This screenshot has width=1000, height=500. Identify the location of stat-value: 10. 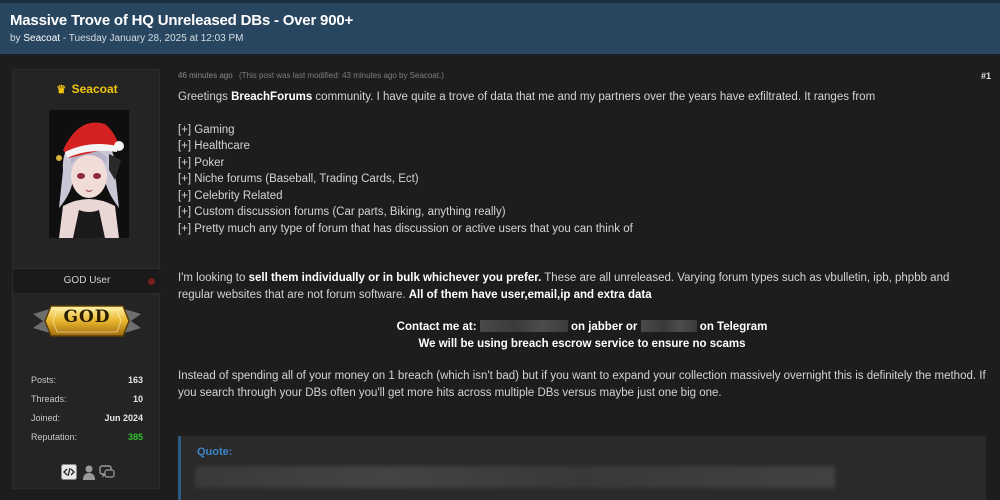
(138, 399).